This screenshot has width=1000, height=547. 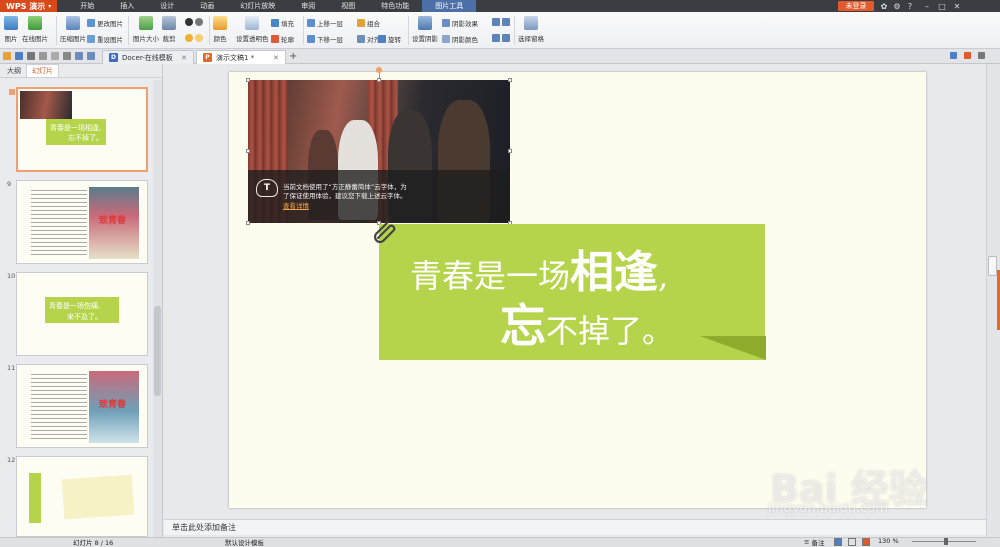 What do you see at coordinates (31, 56) in the screenshot?
I see `print-icon` at bounding box center [31, 56].